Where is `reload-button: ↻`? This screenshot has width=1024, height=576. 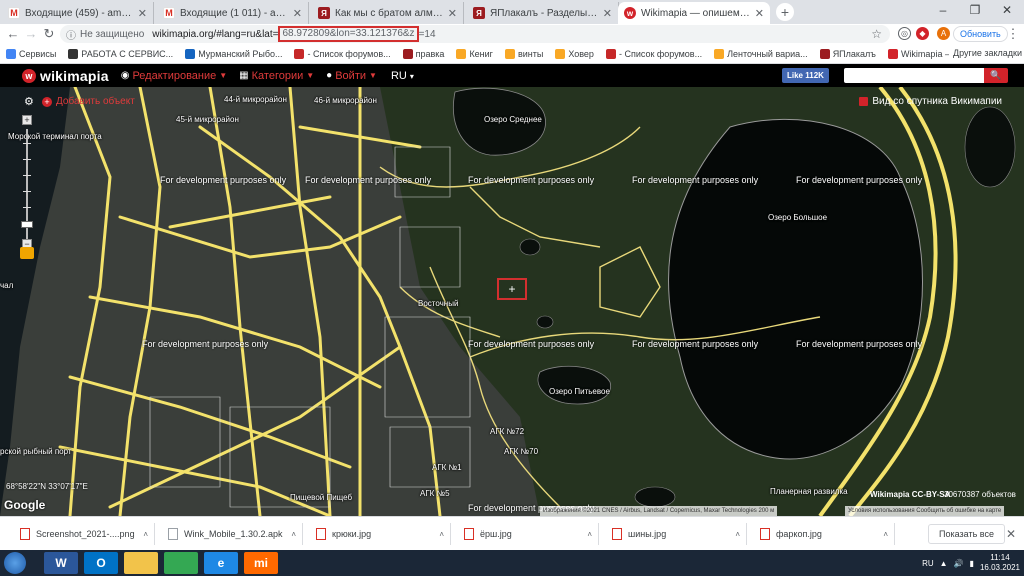
reload-button: ↻ is located at coordinates (49, 34).